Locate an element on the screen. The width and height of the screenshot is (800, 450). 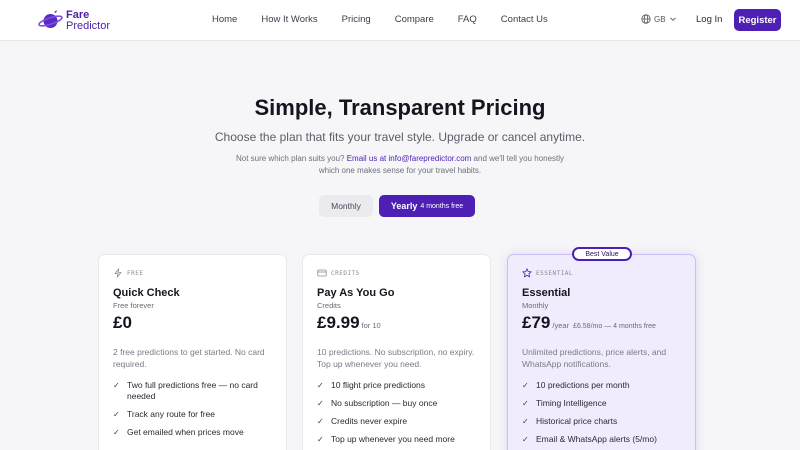
globe-icon is located at coordinates (646, 19).